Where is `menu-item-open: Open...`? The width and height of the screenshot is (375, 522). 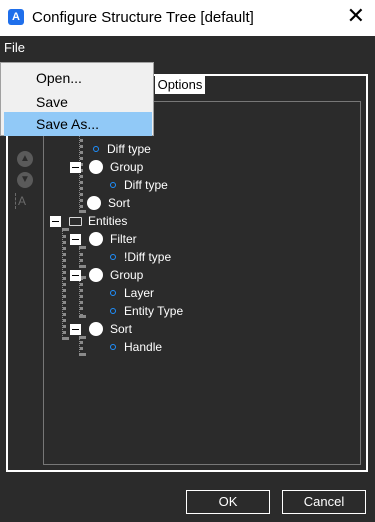
menu-item-open: Open... is located at coordinates (77, 78).